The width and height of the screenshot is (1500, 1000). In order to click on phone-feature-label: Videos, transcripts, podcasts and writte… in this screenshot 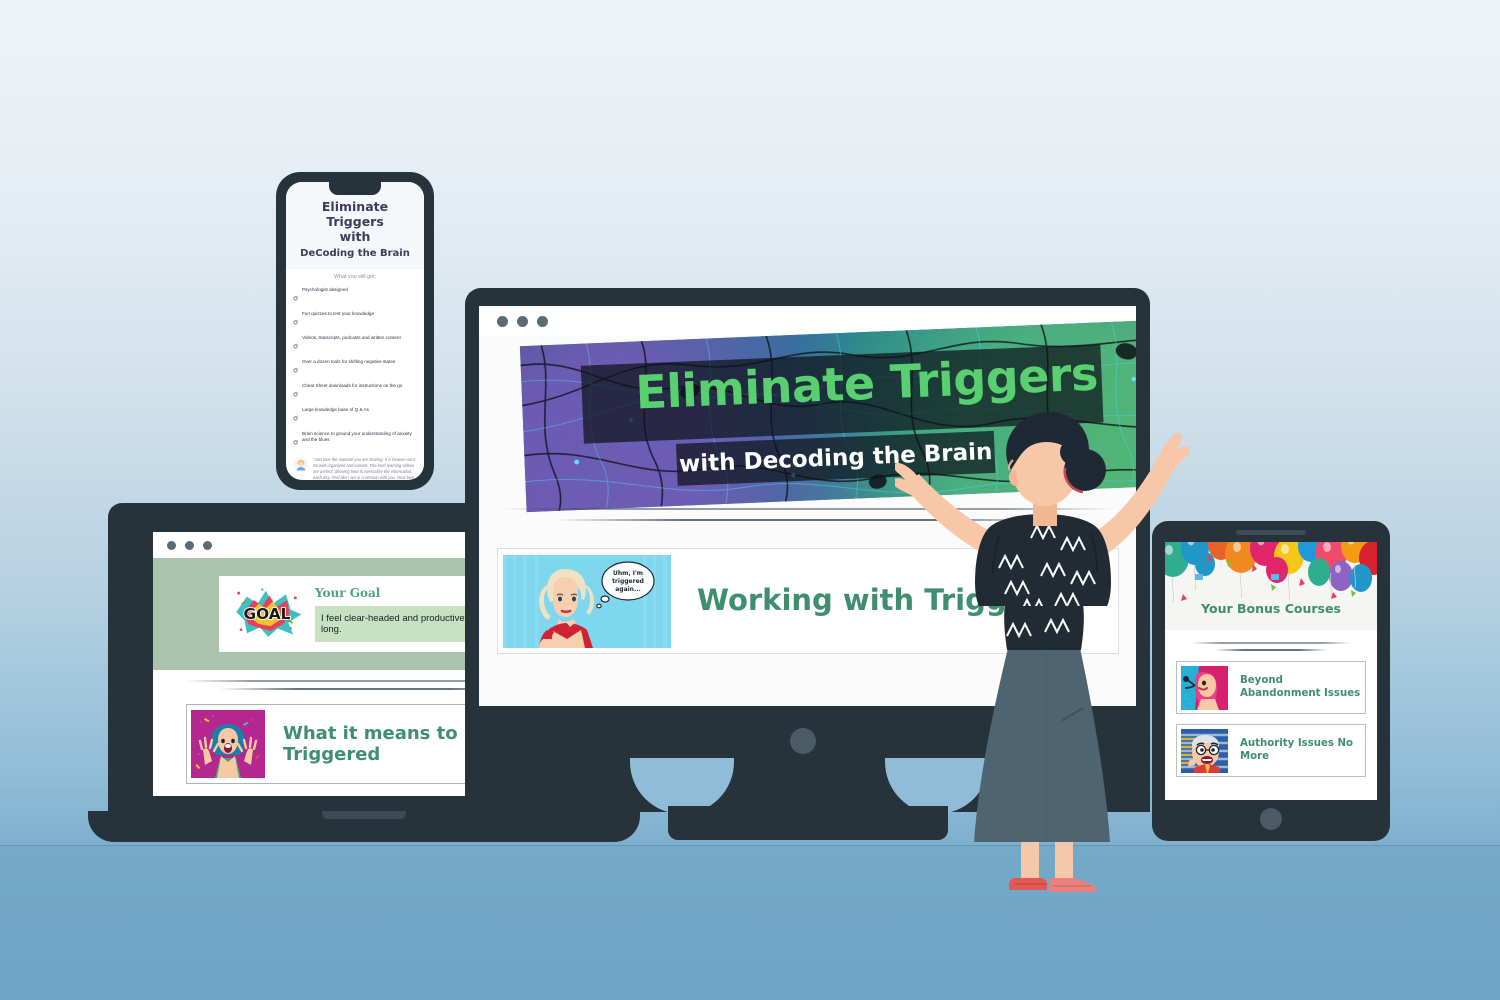, I will do `click(351, 338)`.